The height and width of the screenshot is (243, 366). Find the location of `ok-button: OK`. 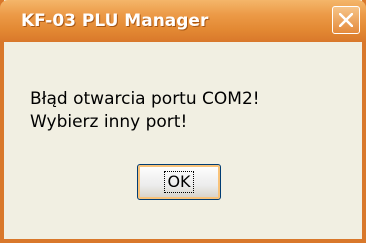

ok-button: OK is located at coordinates (179, 182).